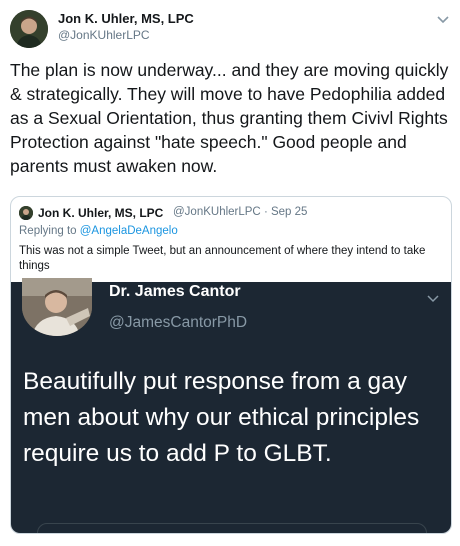 The image size is (460, 546). What do you see at coordinates (217, 212) in the screenshot?
I see `quoted-author-handle: @JonKUhlerLPC` at bounding box center [217, 212].